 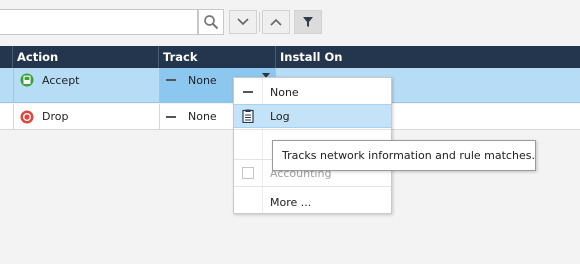 What do you see at coordinates (280, 116) in the screenshot?
I see `menu-item-label: Log` at bounding box center [280, 116].